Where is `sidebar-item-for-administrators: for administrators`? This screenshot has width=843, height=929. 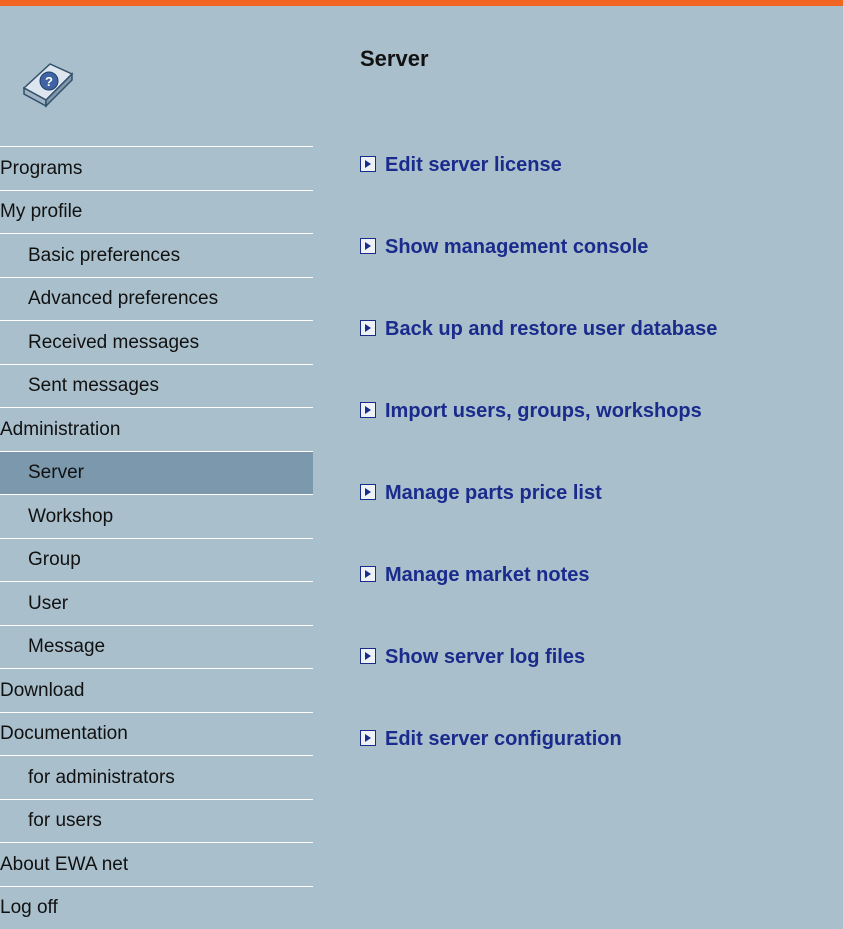
sidebar-item-for-administrators: for administrators is located at coordinates (156, 777).